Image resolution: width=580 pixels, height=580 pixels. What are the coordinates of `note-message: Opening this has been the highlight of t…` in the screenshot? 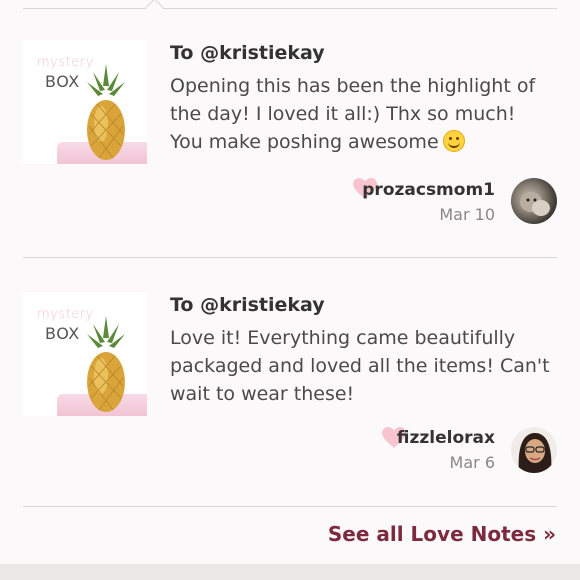 It's located at (360, 114).